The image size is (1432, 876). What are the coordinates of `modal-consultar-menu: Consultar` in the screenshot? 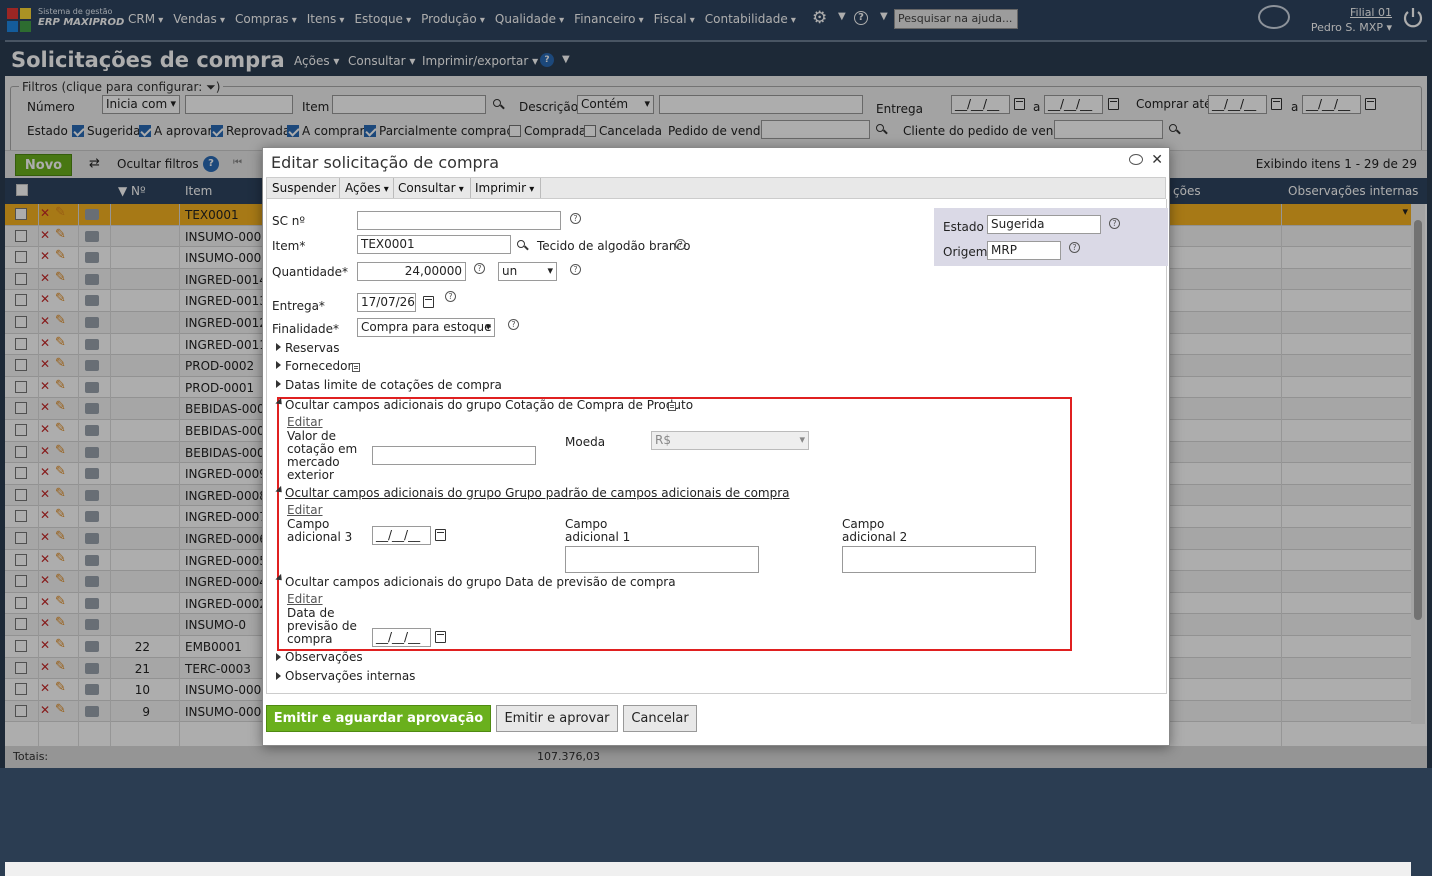 It's located at (431, 188).